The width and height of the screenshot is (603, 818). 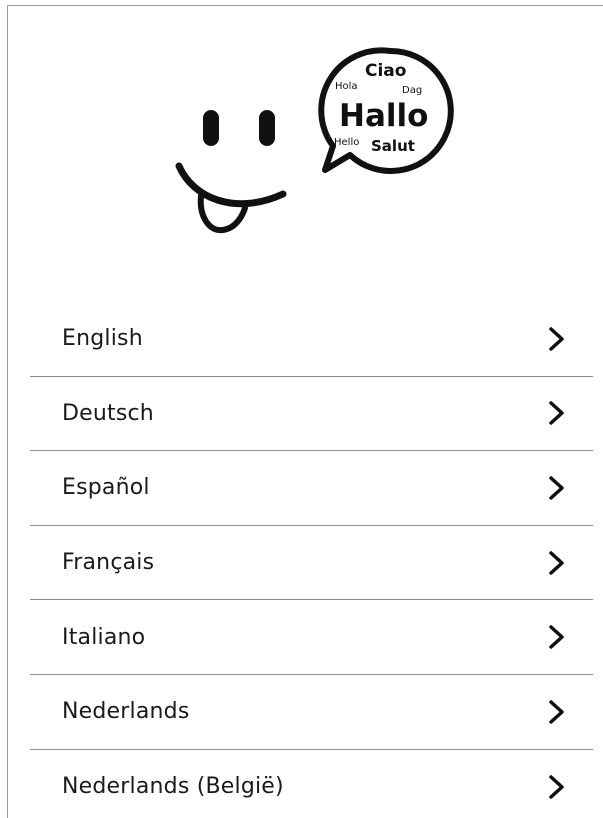 I want to click on speech-bubble-icon: Ciao Hola Dag Hallo Hello Salut, so click(x=386, y=110).